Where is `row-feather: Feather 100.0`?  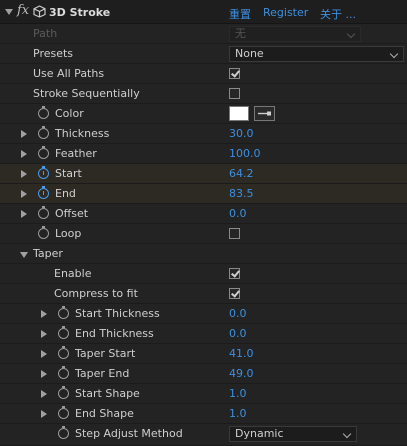
row-feather: Feather 100.0 is located at coordinates (203, 154).